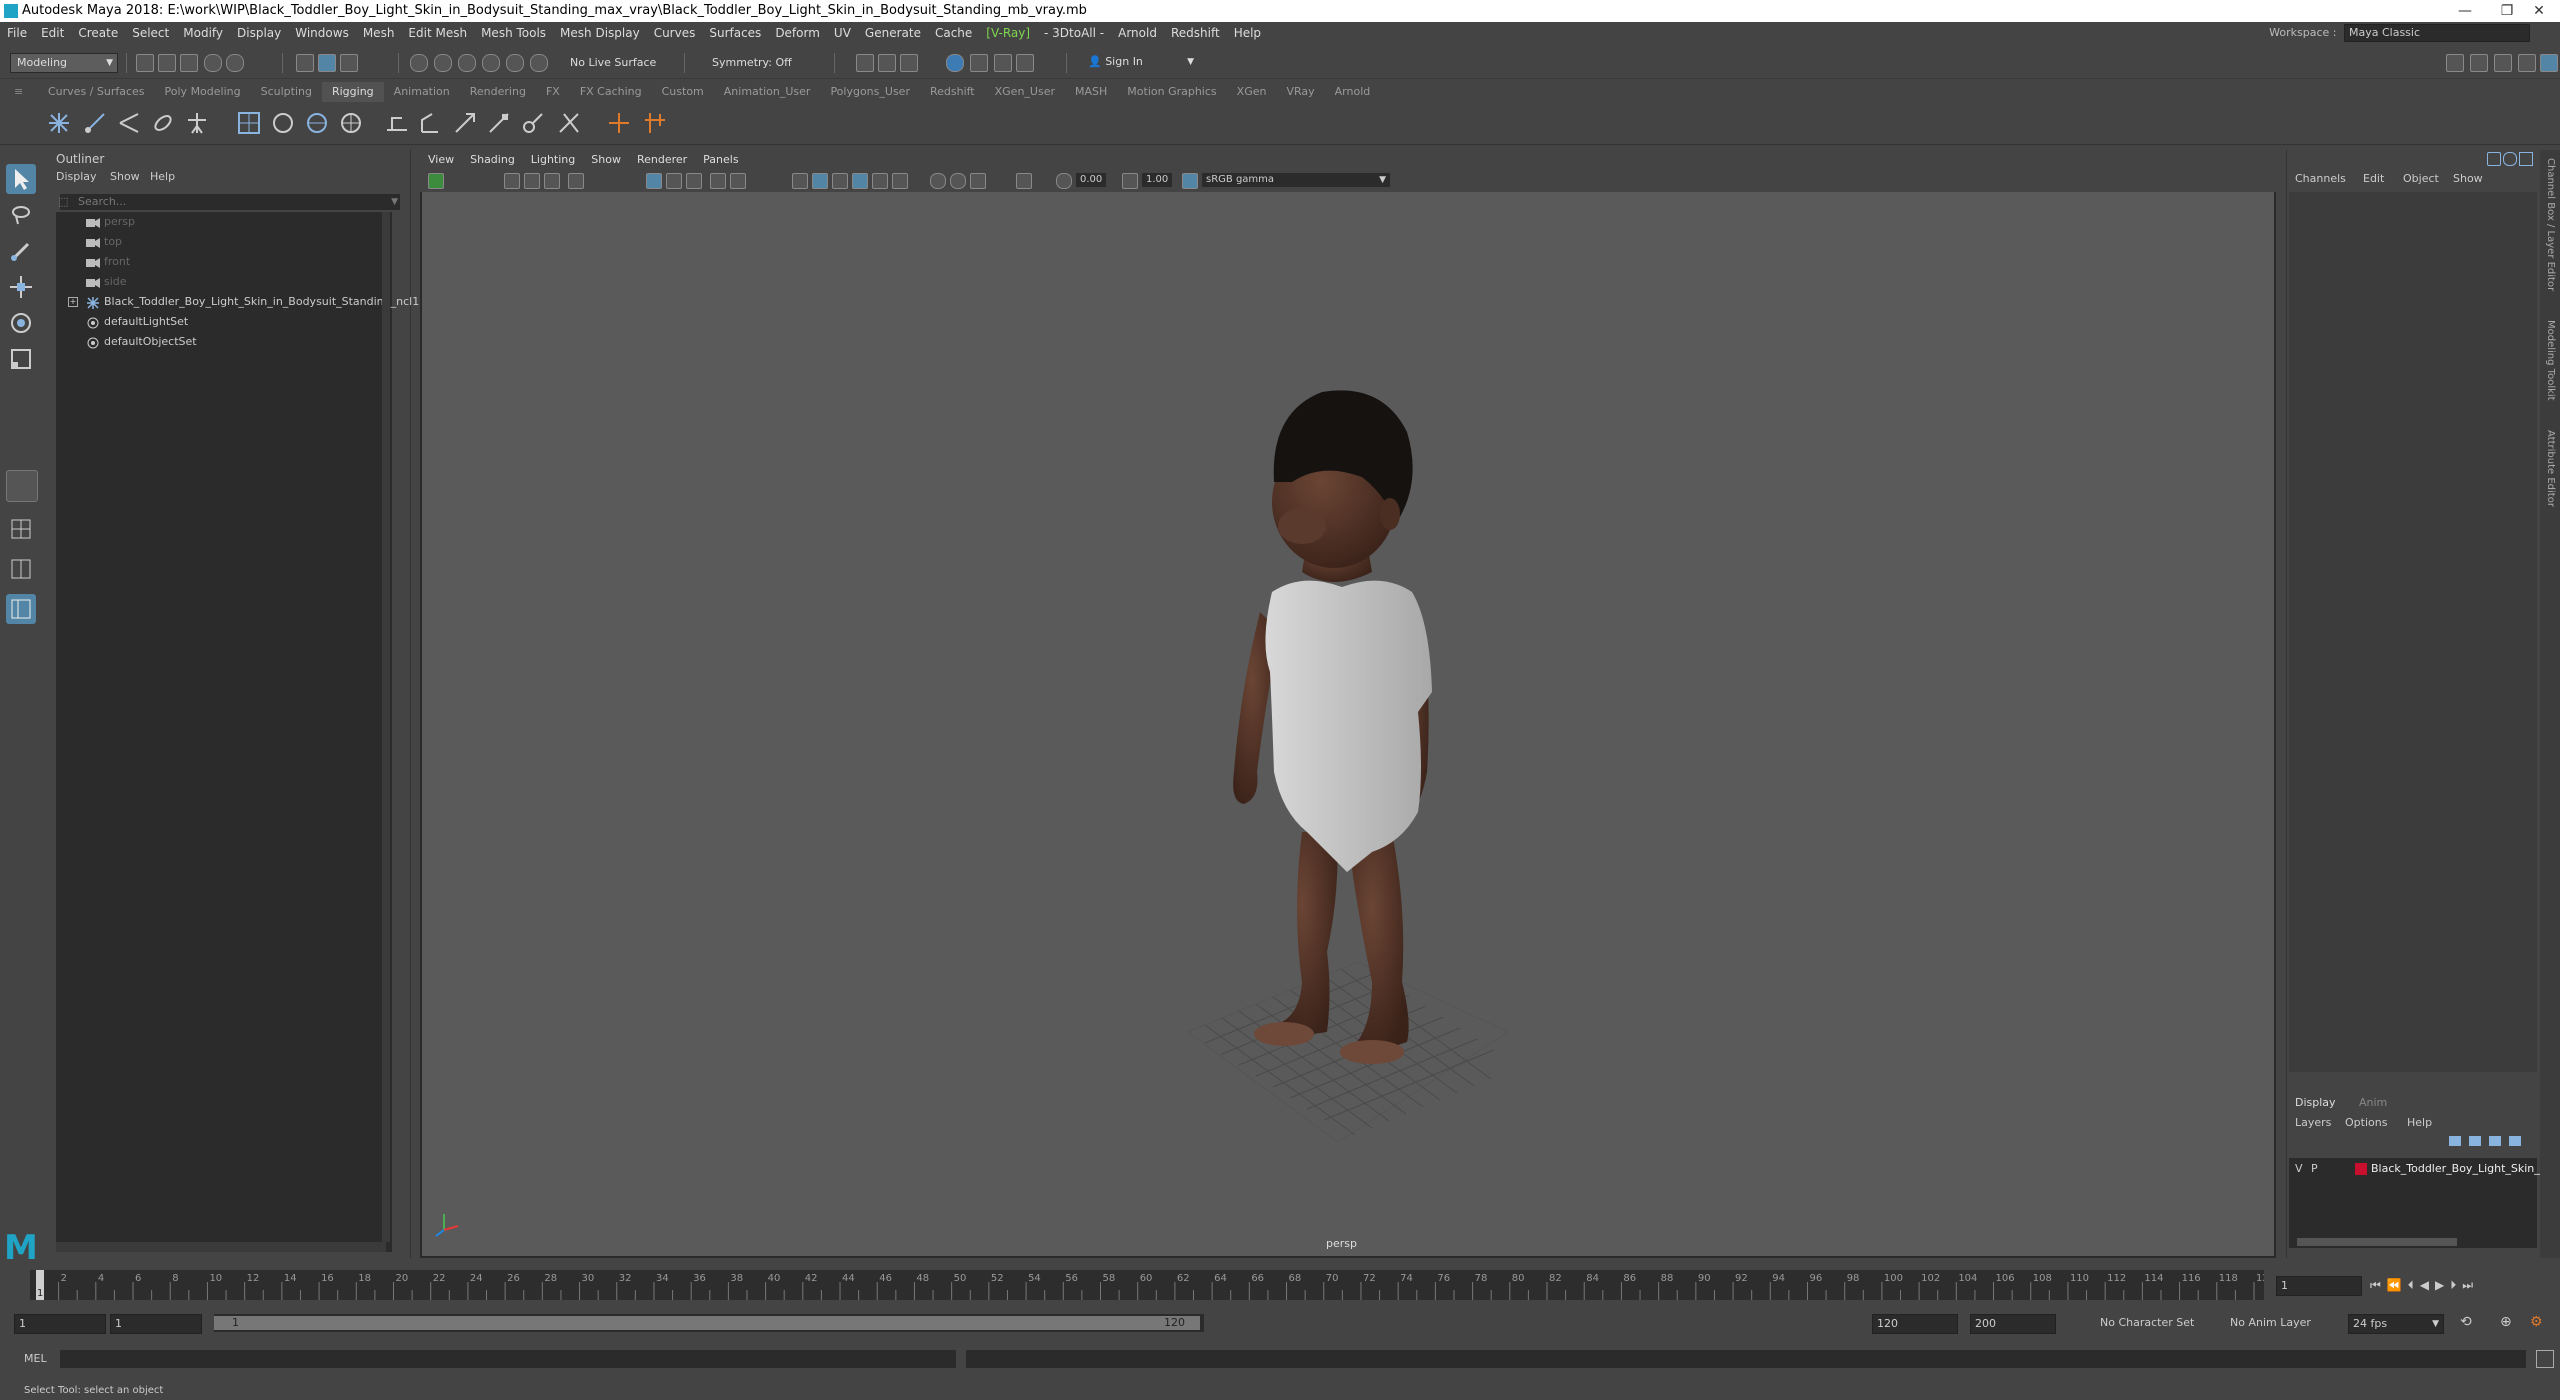  Describe the element at coordinates (352, 92) in the screenshot. I see `shelf-tab: Rigging` at that location.